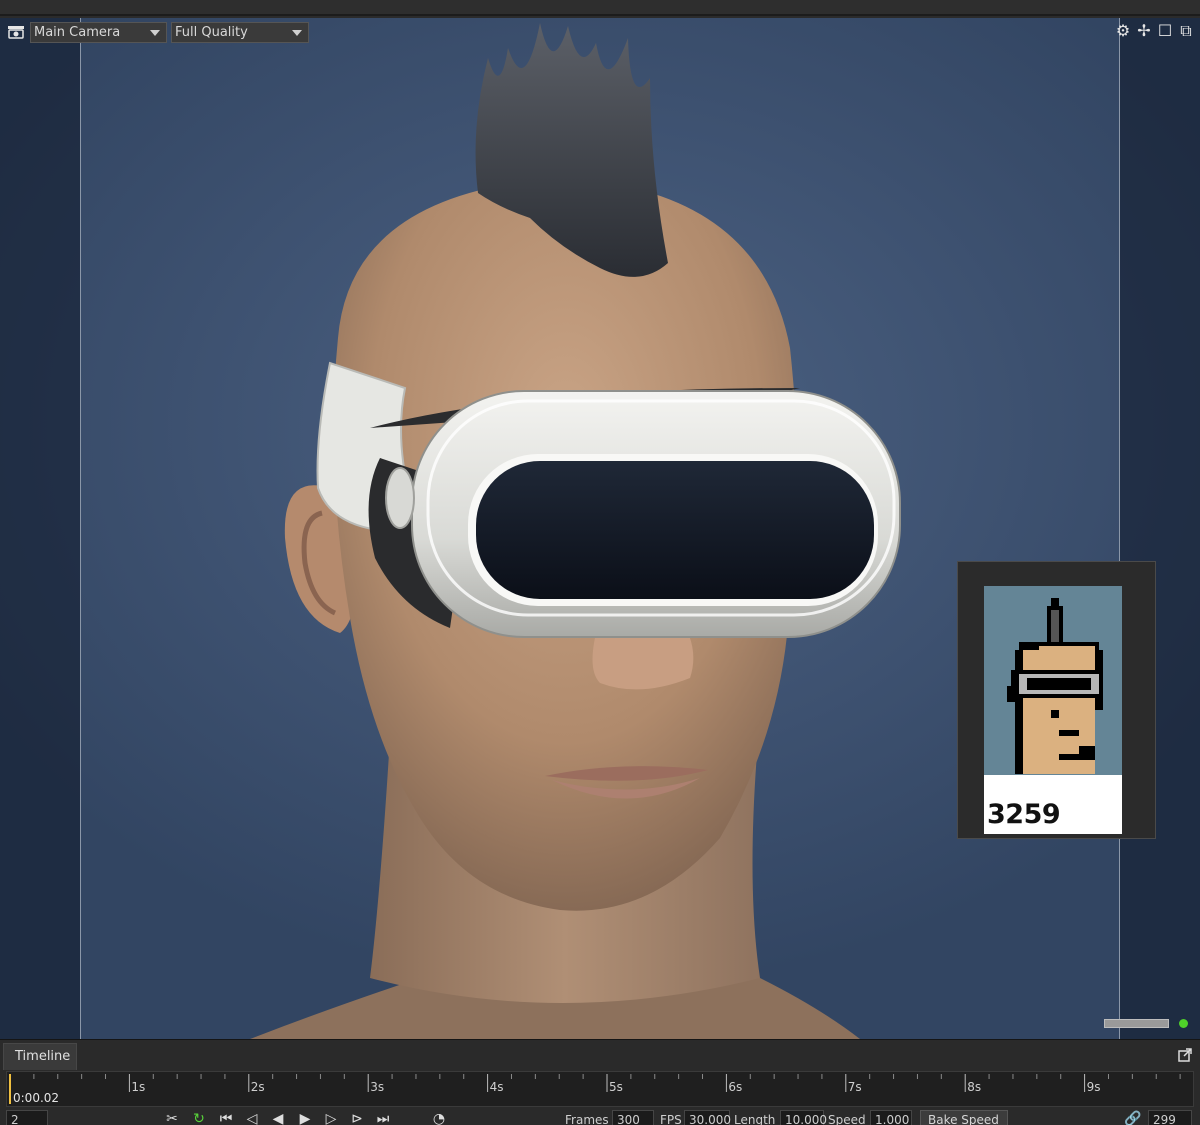  What do you see at coordinates (600, 8) in the screenshot?
I see `title-strip` at bounding box center [600, 8].